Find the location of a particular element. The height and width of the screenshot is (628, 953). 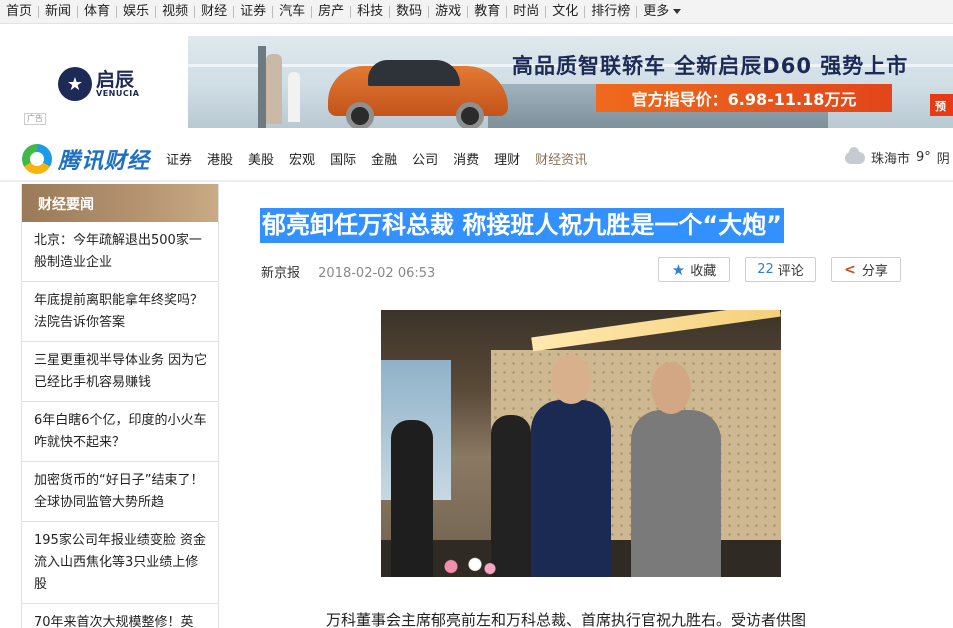

nav-rank: 排行榜 is located at coordinates (610, 12).